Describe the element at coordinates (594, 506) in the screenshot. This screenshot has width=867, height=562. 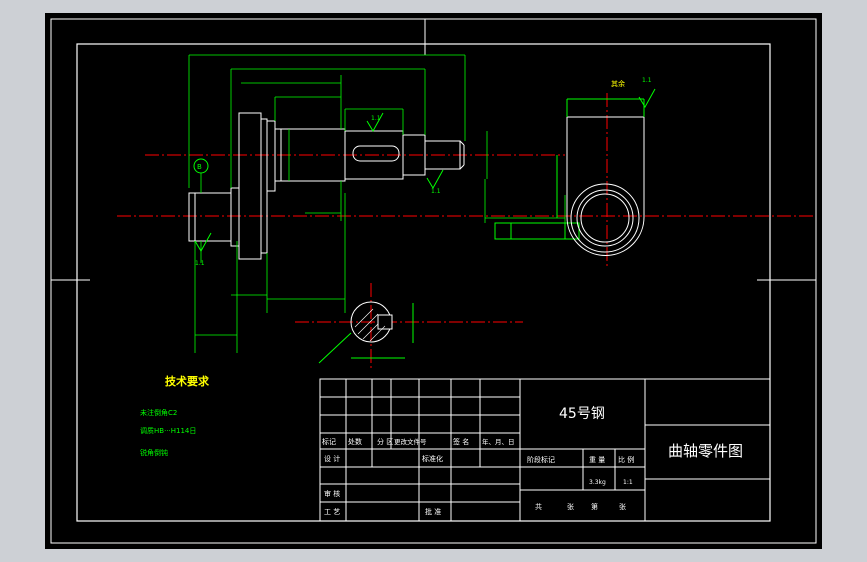
I see `tb-sheet-no: 第` at that location.